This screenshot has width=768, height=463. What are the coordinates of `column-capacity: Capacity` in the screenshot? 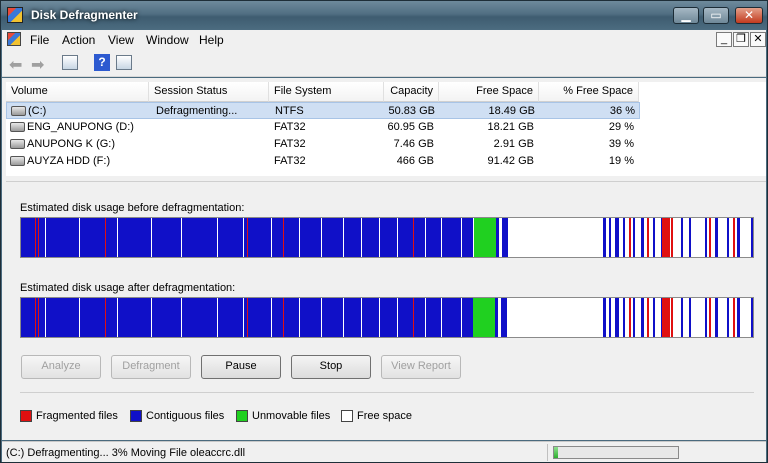 It's located at (411, 92).